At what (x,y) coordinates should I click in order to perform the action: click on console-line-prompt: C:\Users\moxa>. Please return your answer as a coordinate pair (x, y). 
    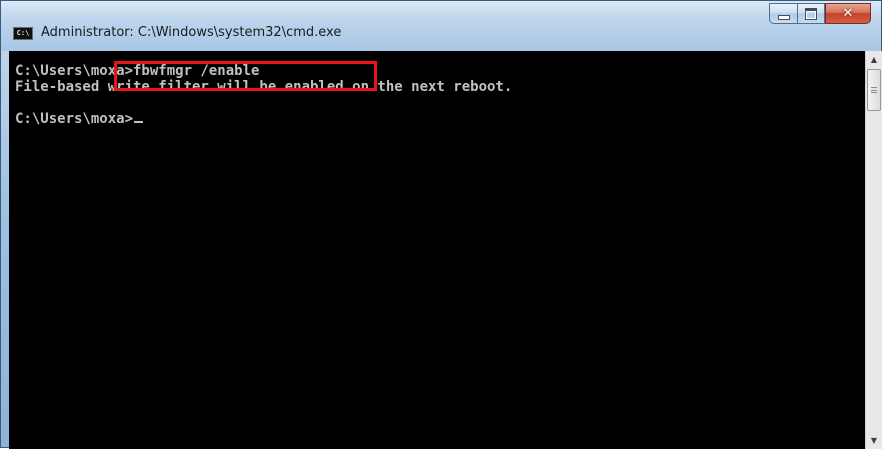
    Looking at the image, I should click on (79, 119).